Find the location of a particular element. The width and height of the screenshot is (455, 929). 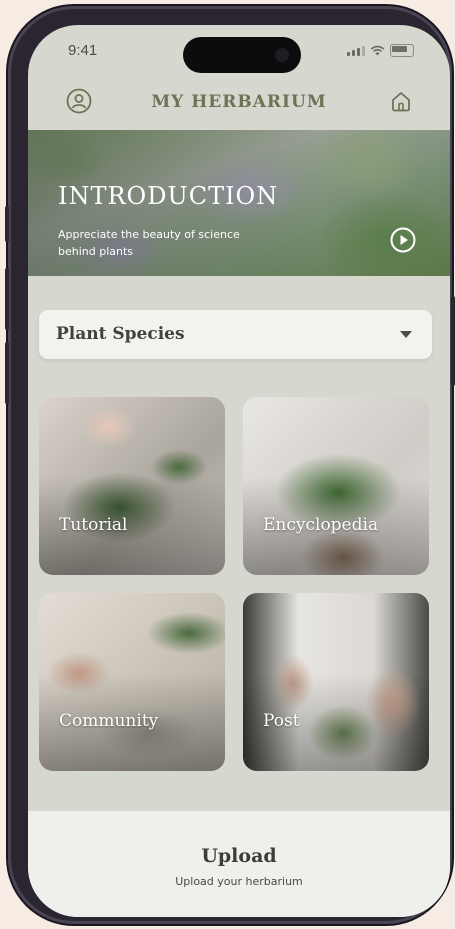

status-time: 9:41 is located at coordinates (83, 50).